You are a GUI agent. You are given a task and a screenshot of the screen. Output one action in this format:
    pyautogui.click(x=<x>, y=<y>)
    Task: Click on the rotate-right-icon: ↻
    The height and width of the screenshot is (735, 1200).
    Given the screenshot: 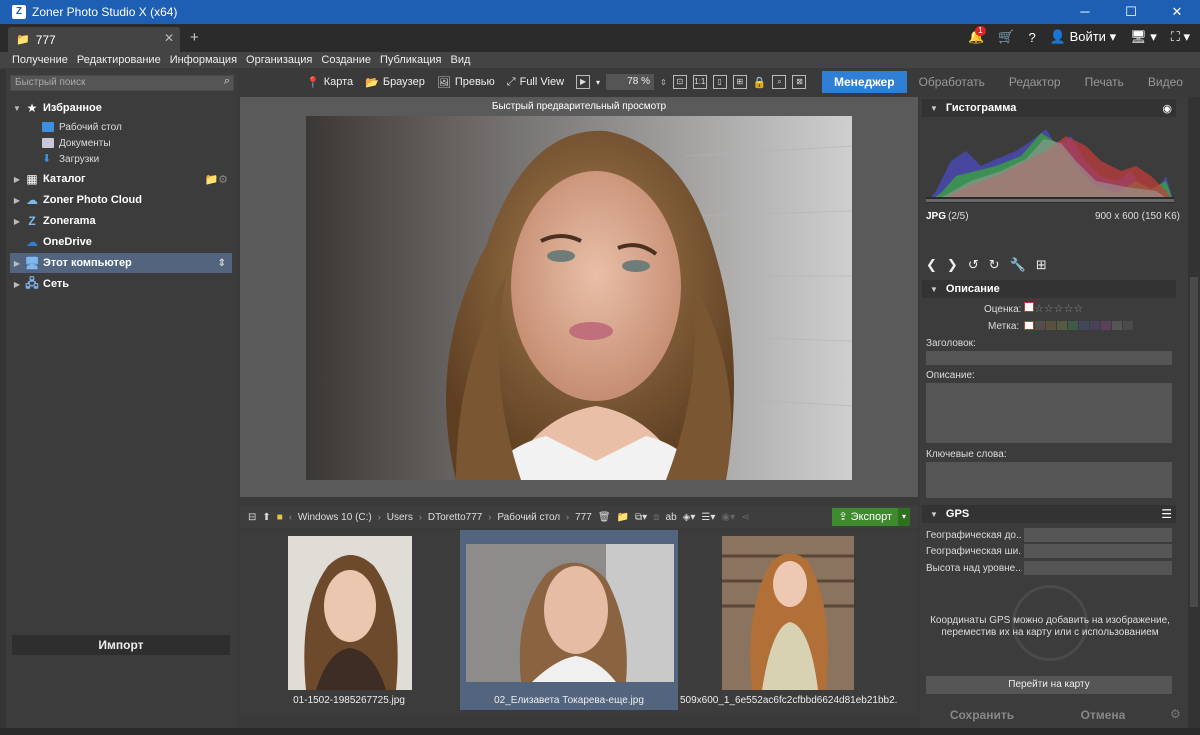 What is the action you would take?
    pyautogui.click(x=994, y=265)
    